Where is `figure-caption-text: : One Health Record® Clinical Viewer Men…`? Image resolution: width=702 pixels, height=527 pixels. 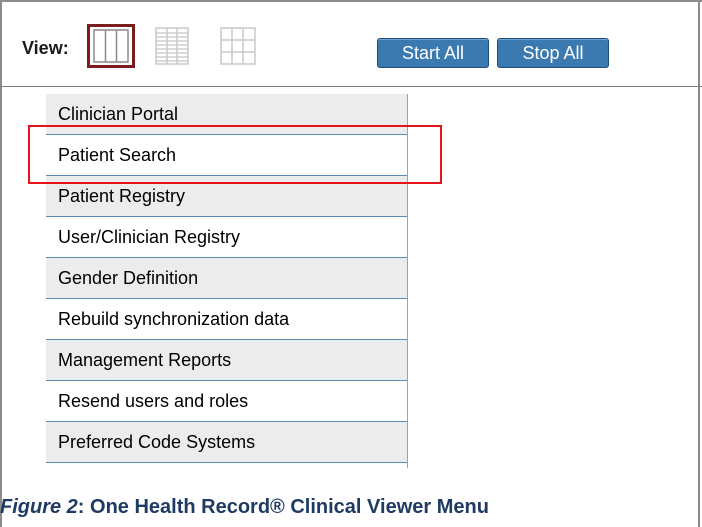 figure-caption-text: : One Health Record® Clinical Viewer Men… is located at coordinates (283, 507).